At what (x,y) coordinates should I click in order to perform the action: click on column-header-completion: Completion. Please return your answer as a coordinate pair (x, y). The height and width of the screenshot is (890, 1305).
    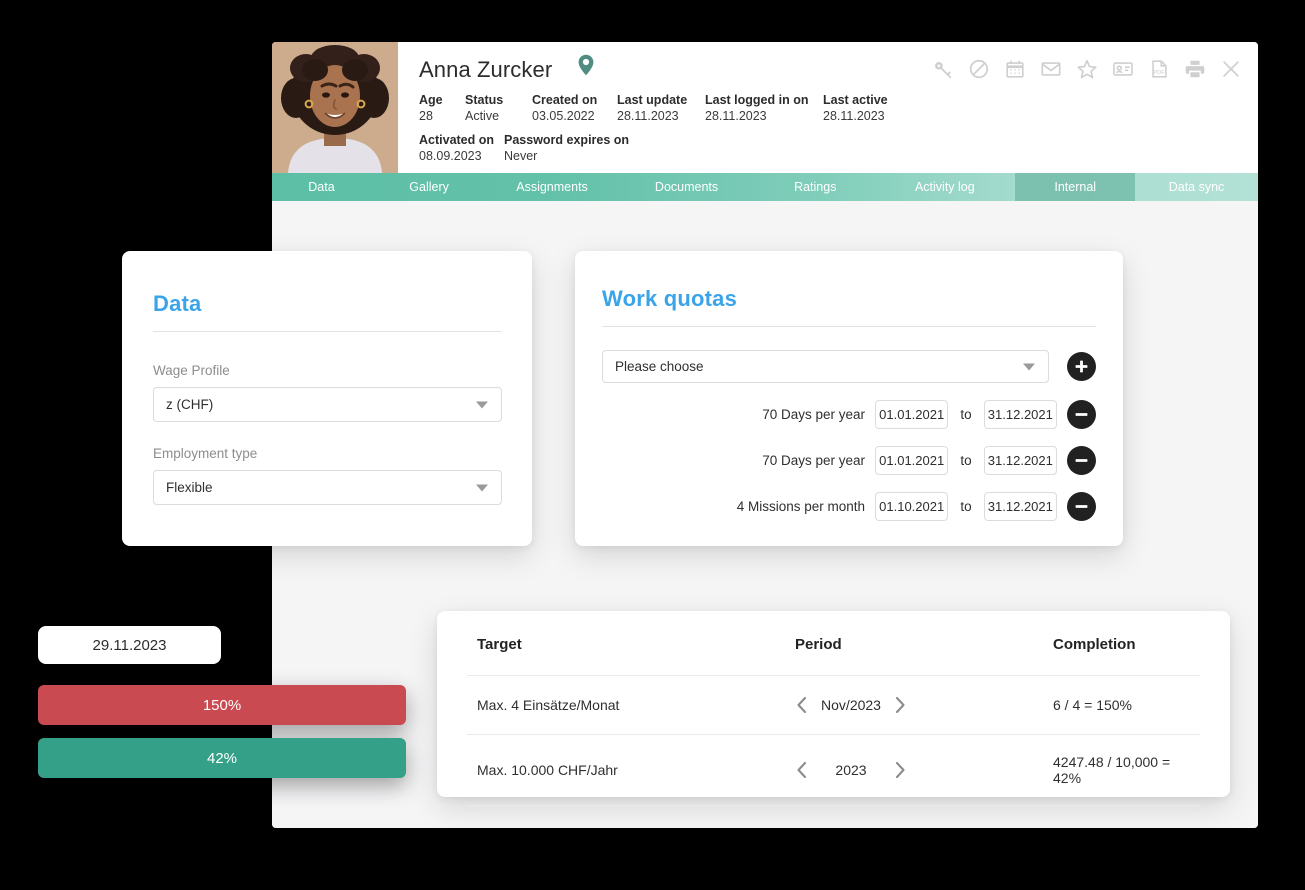
    Looking at the image, I should click on (1126, 643).